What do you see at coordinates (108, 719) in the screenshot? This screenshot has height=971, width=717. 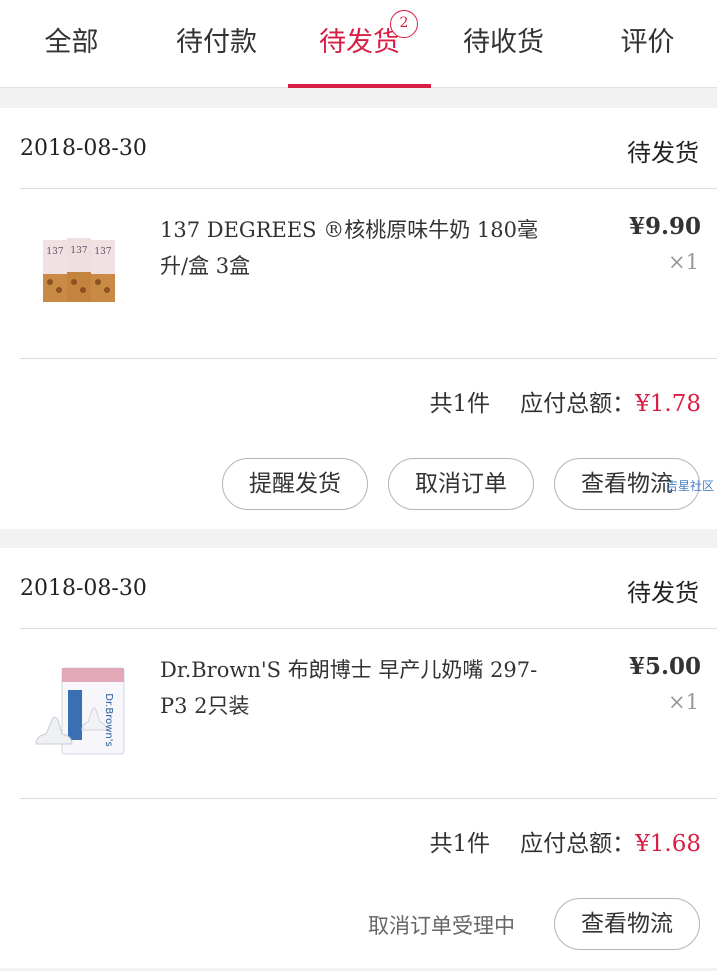 I see `svg-text: Dr.Brown's` at bounding box center [108, 719].